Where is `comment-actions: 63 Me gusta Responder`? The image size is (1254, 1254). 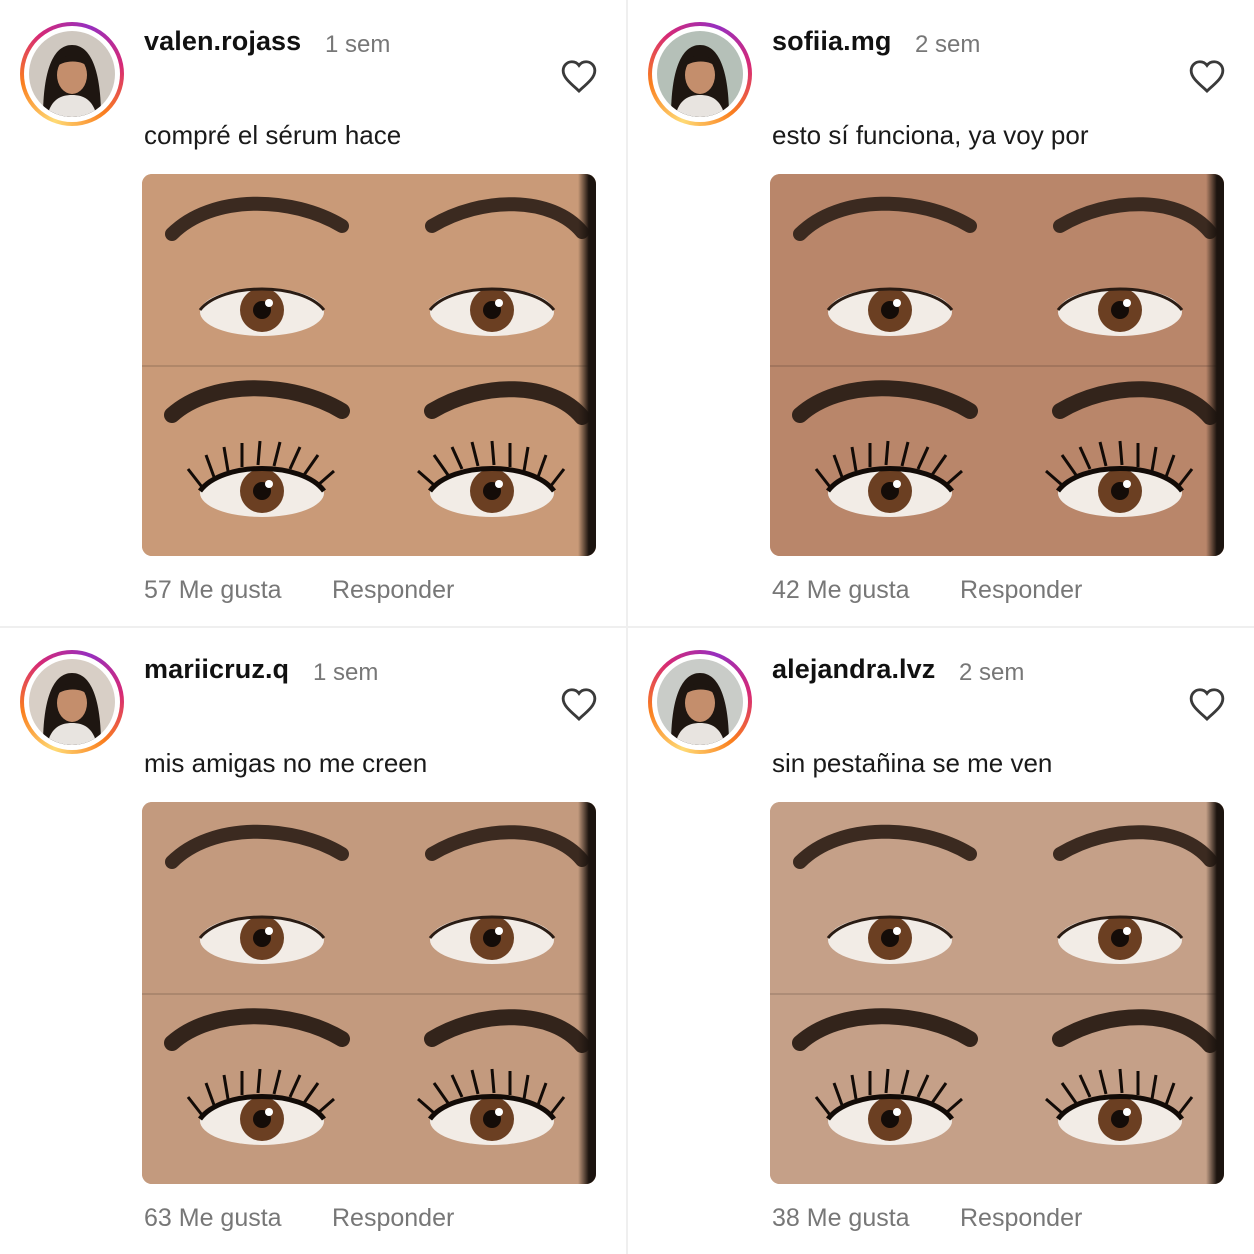 comment-actions: 63 Me gusta Responder is located at coordinates (299, 1218).